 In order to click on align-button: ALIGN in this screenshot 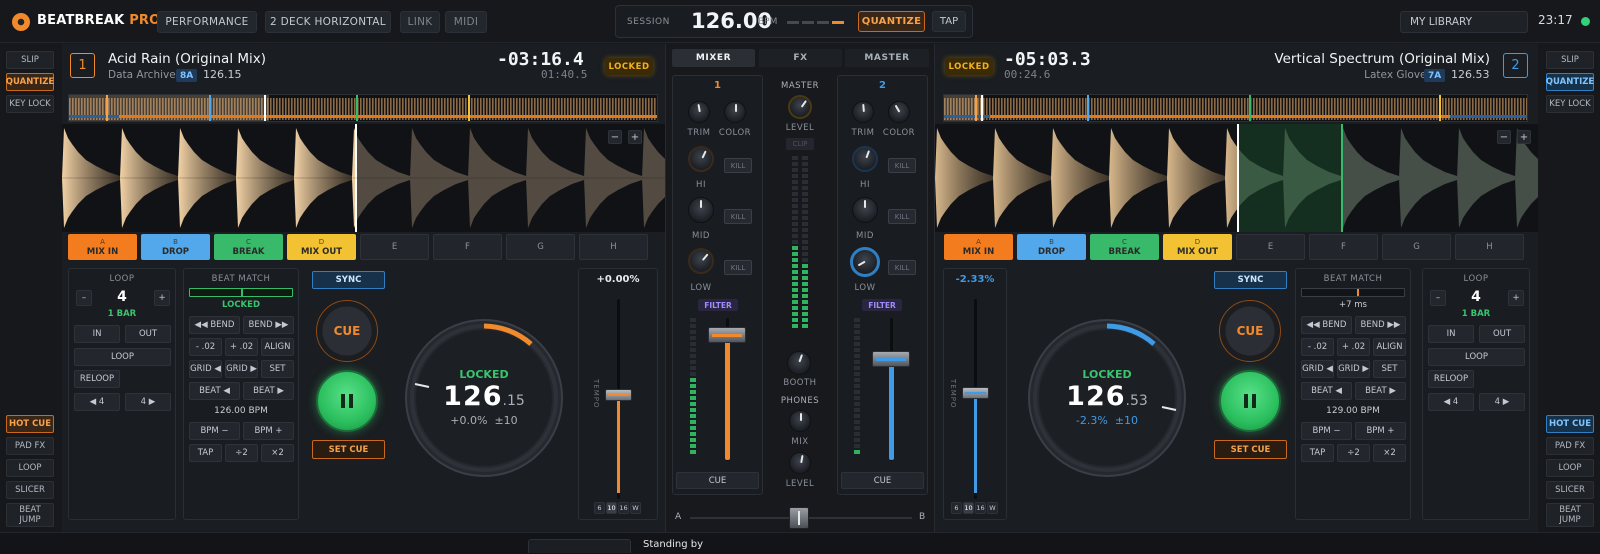, I will do `click(1389, 347)`.